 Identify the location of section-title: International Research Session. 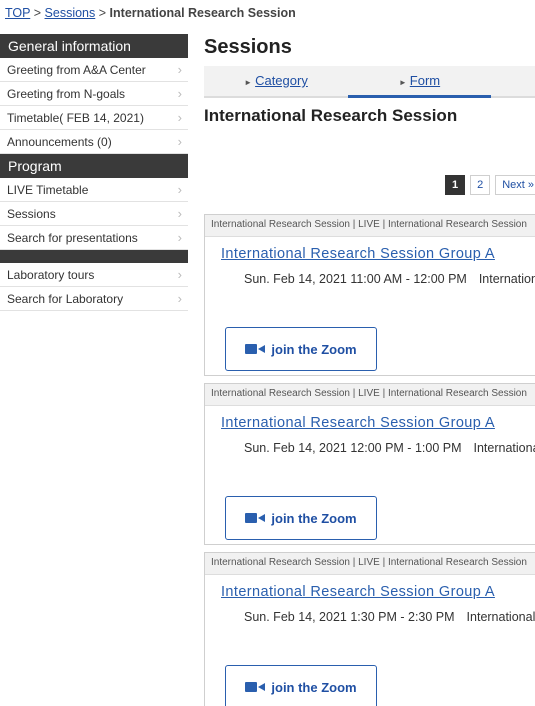
(331, 115).